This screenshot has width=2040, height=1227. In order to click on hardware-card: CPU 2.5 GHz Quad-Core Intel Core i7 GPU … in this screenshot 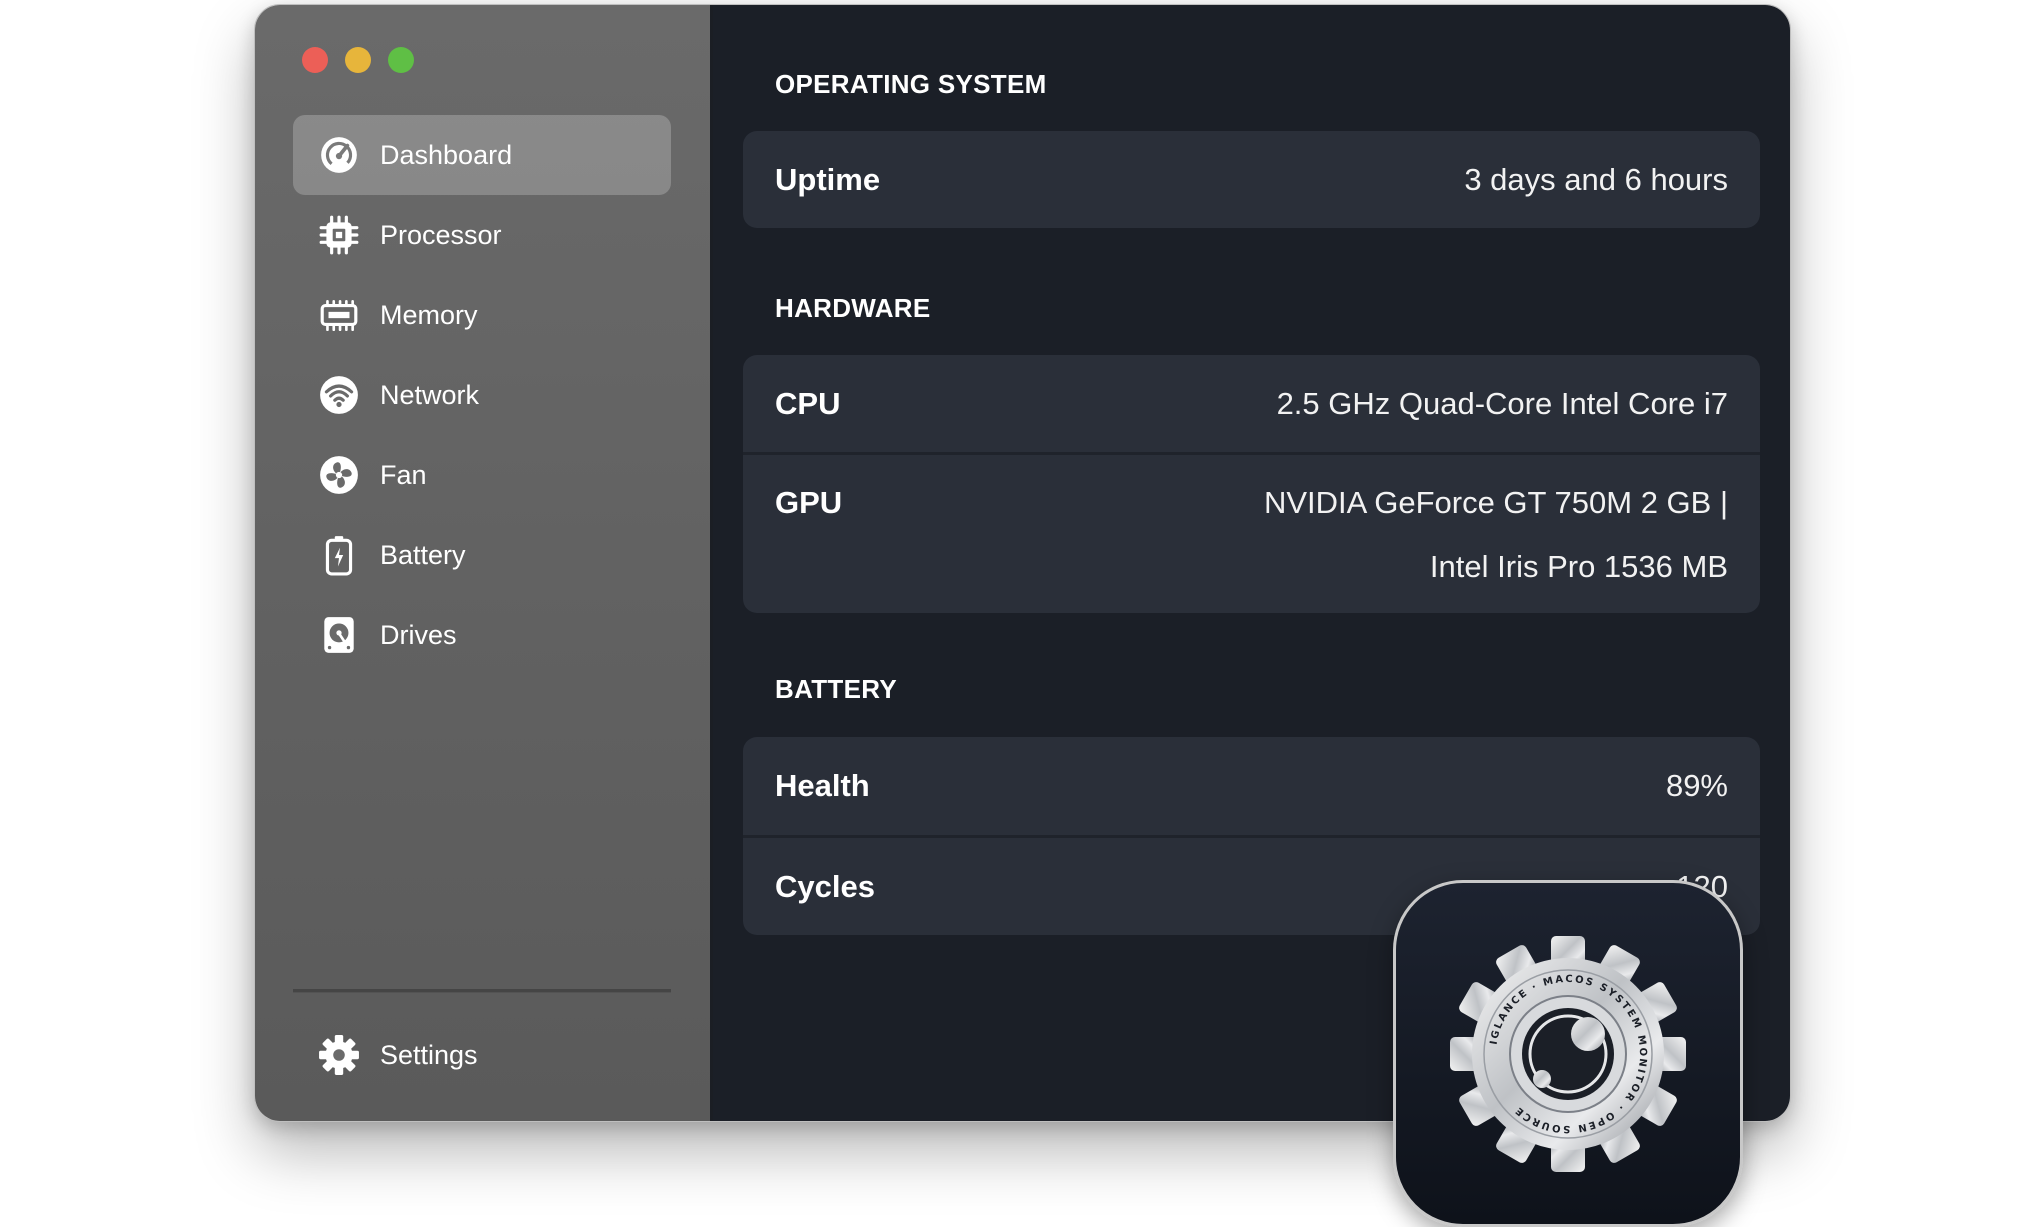, I will do `click(1251, 484)`.